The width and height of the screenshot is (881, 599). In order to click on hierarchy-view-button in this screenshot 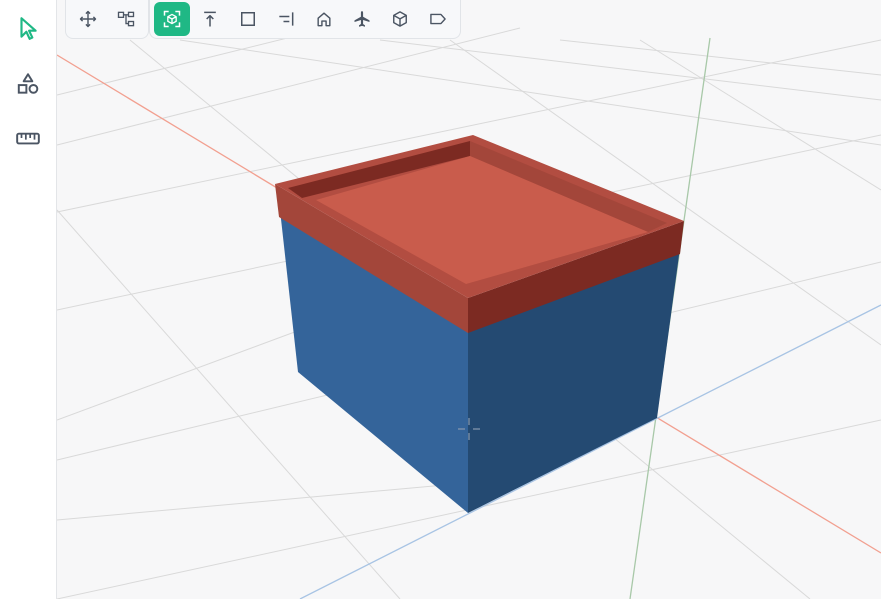, I will do `click(126, 19)`.